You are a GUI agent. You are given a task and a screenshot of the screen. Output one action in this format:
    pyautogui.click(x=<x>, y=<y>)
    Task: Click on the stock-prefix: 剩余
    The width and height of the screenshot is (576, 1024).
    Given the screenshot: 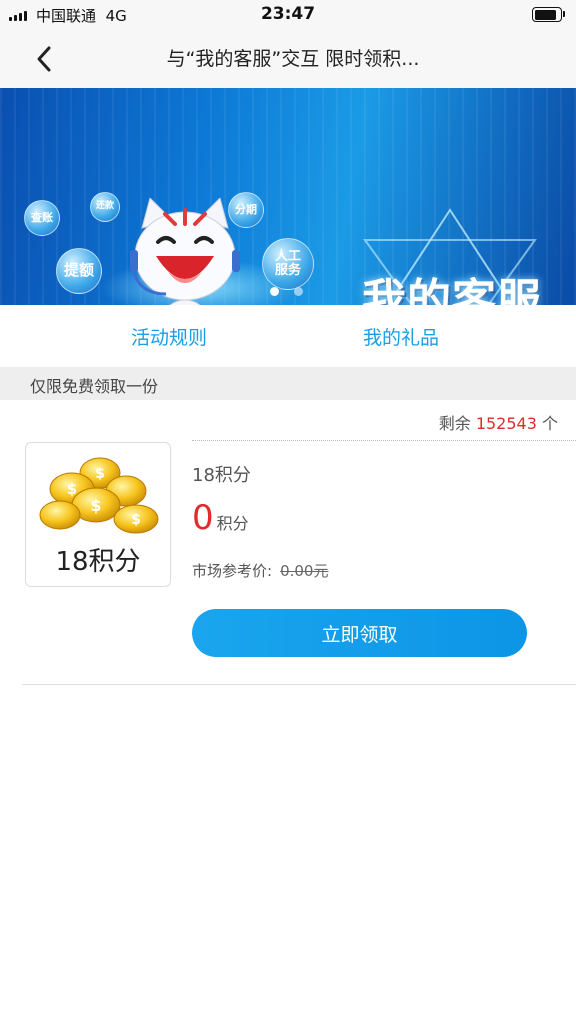 What is the action you would take?
    pyautogui.click(x=454, y=423)
    